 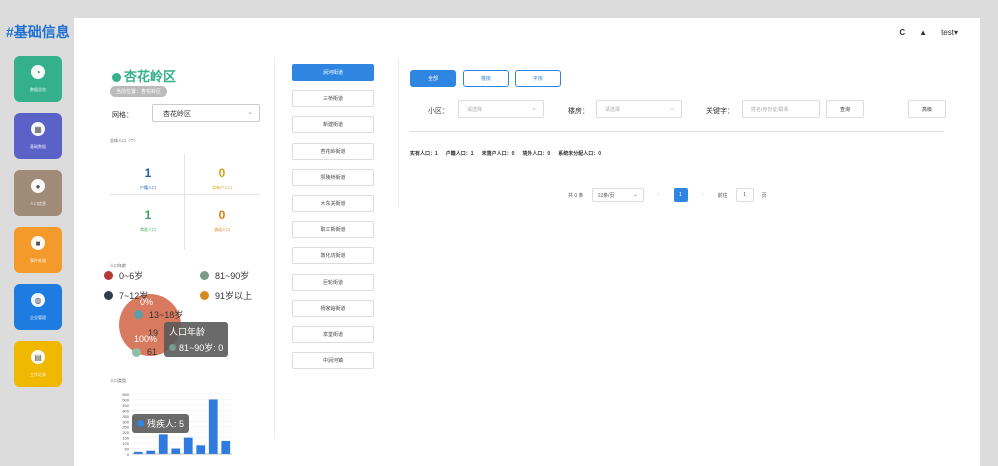 I want to click on building-label: 楼房：, so click(x=578, y=111).